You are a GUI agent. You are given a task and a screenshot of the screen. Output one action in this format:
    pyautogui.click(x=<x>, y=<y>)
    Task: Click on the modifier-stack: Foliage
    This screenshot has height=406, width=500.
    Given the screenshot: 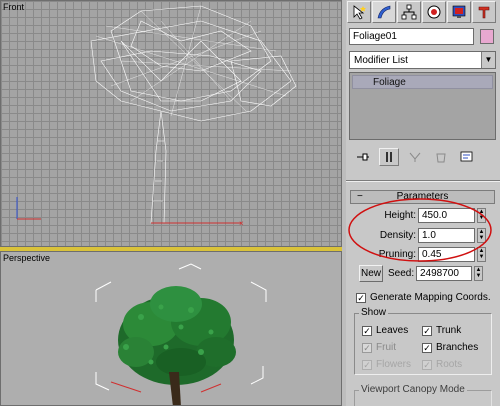 What is the action you would take?
    pyautogui.click(x=422, y=106)
    